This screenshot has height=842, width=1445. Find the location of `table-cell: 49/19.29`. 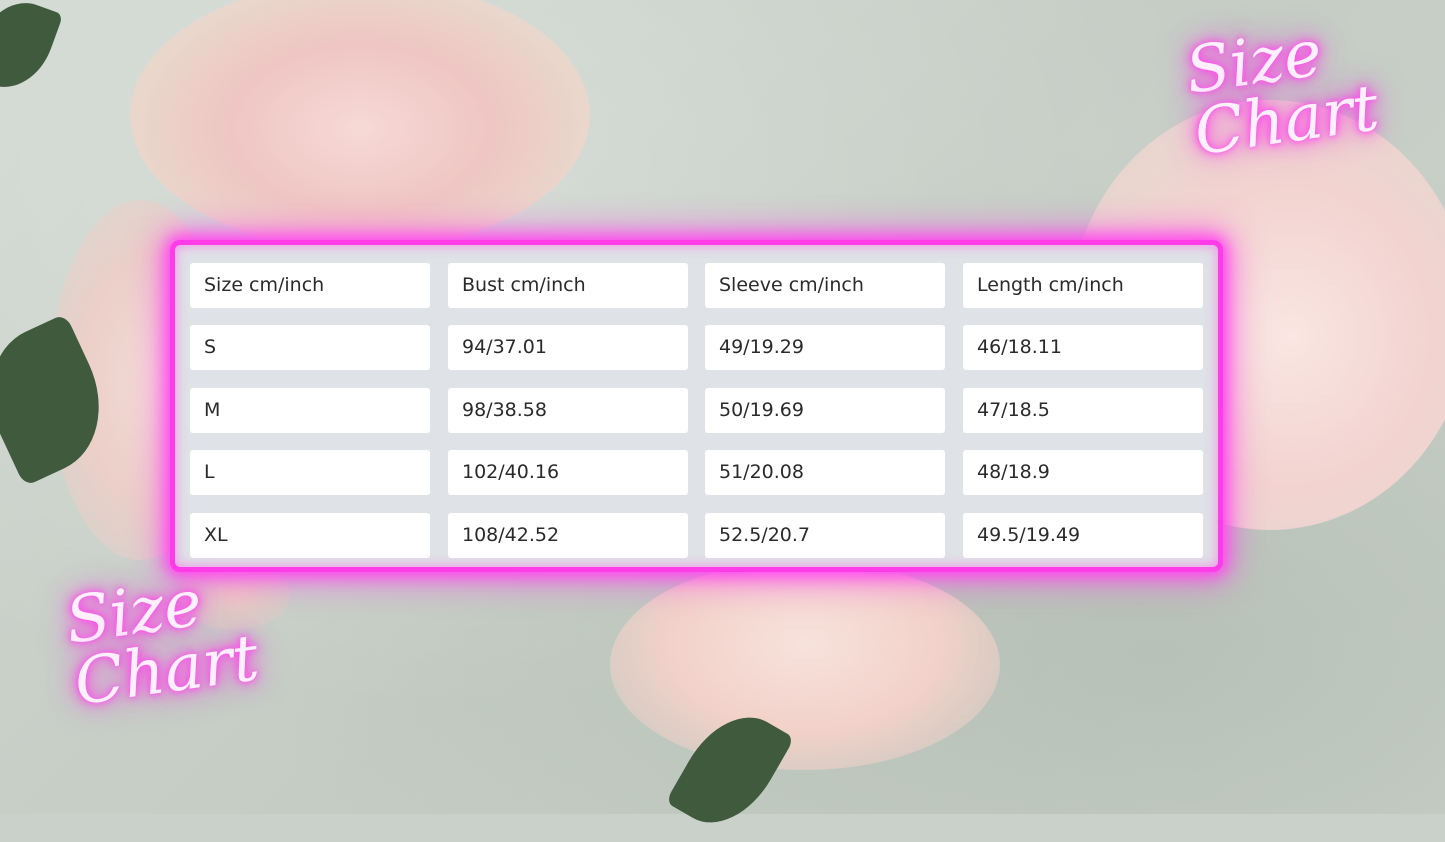

table-cell: 49/19.29 is located at coordinates (825, 347).